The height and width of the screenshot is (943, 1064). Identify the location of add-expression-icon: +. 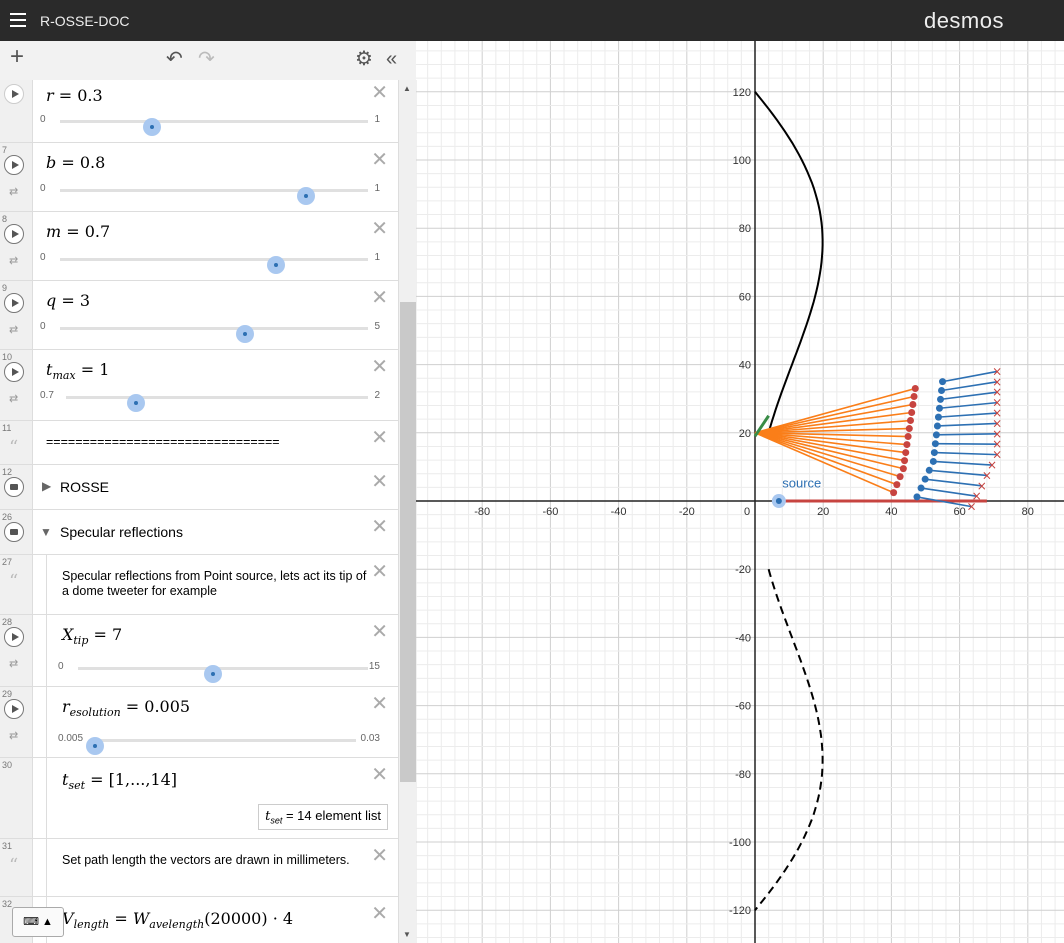
(17, 57).